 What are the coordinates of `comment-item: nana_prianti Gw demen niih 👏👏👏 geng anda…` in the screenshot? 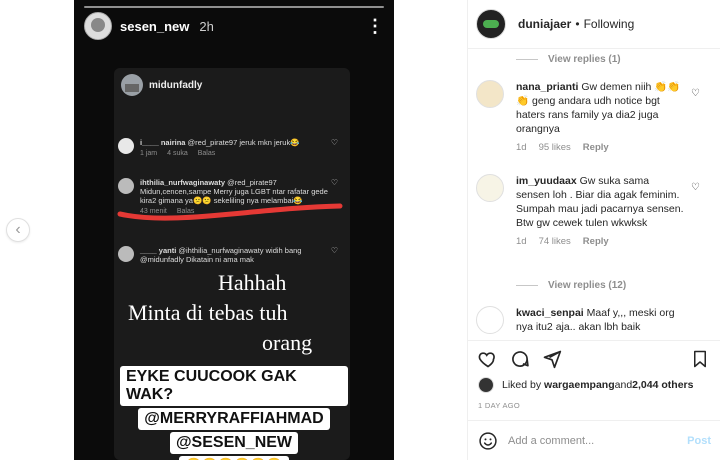 It's located at (591, 116).